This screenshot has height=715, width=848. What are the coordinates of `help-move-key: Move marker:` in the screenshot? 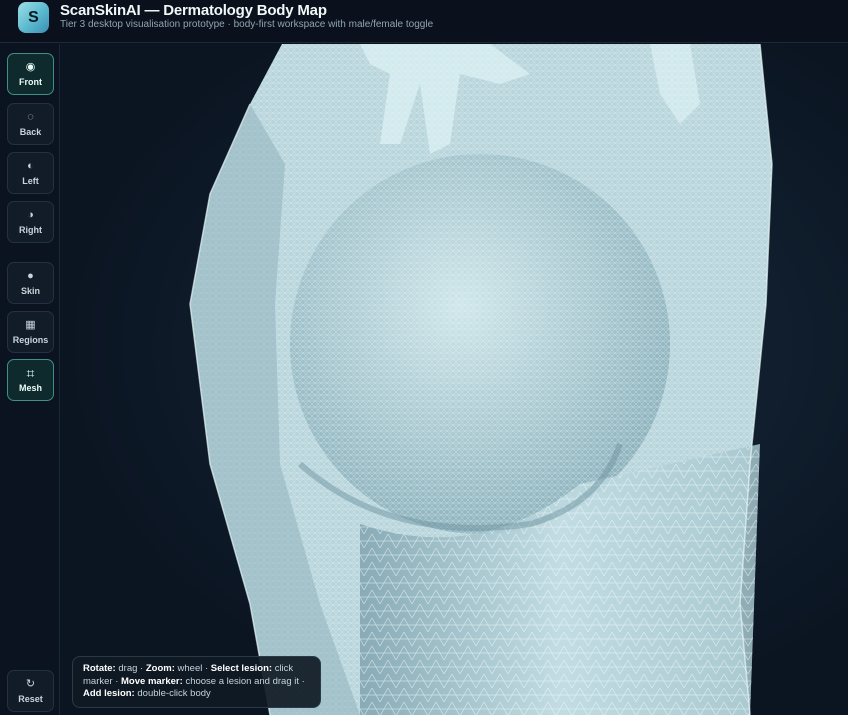 It's located at (152, 681).